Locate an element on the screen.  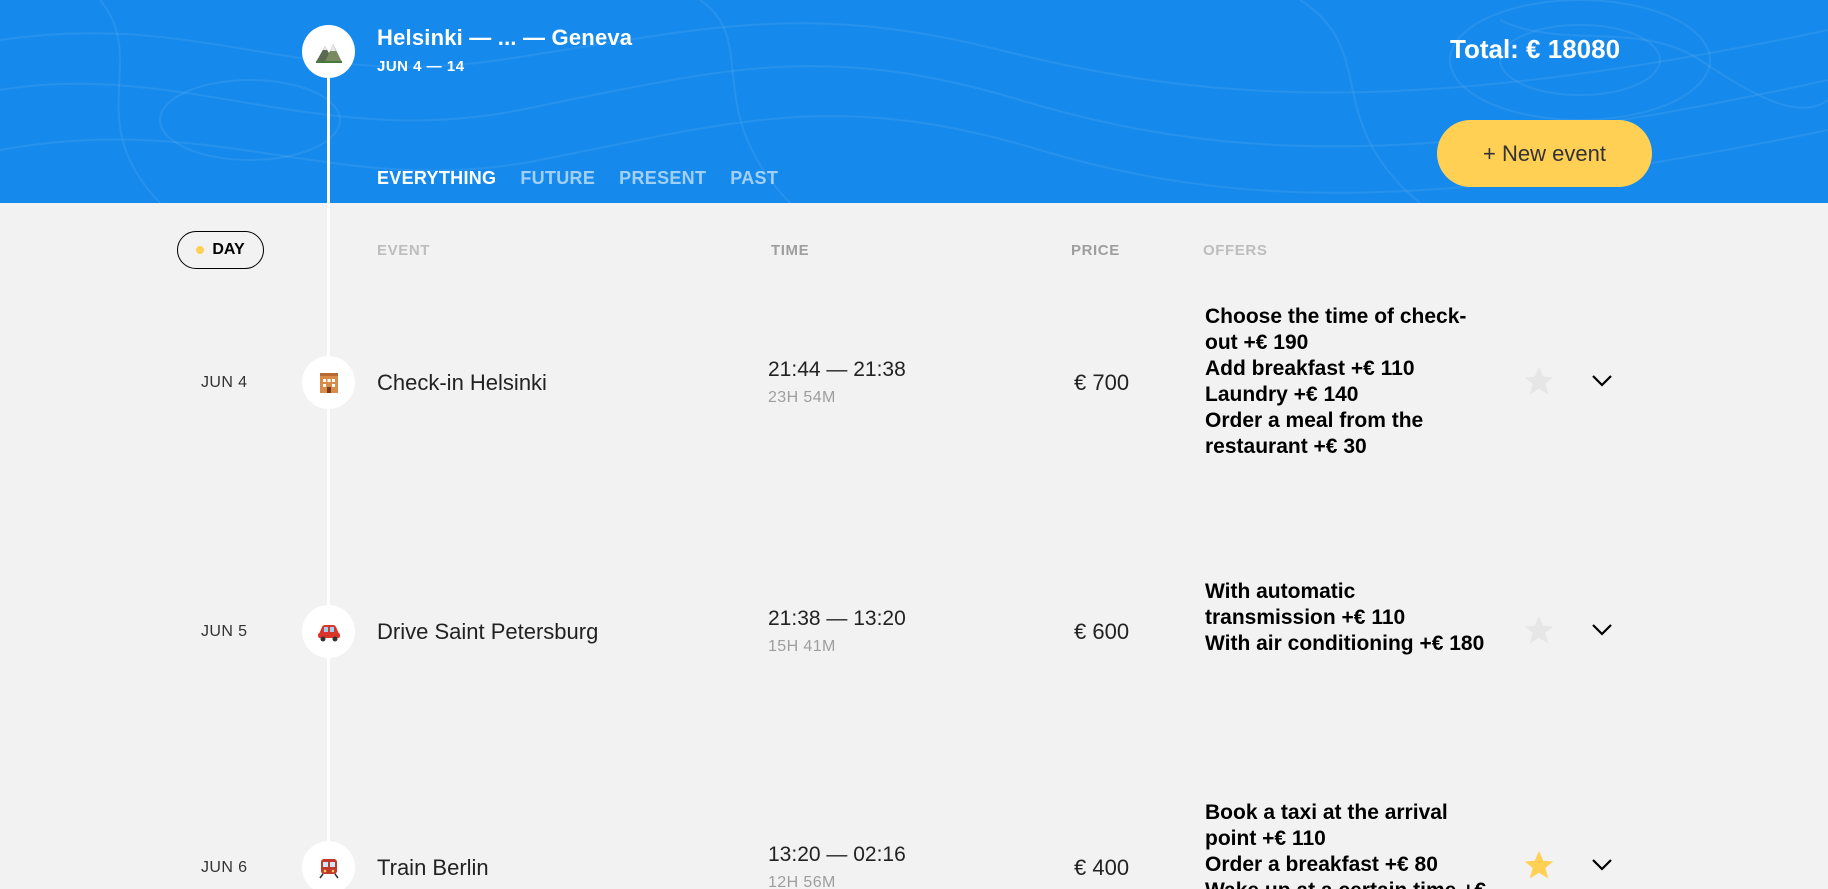
trip-dates: JUN 4 — 14 is located at coordinates (421, 66).